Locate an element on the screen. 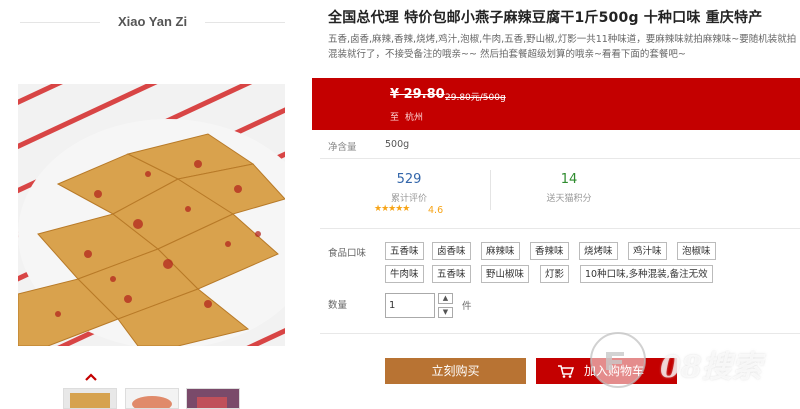 Image resolution: width=800 pixels, height=409 pixels. flavor-option: 烧烤味 is located at coordinates (598, 251).